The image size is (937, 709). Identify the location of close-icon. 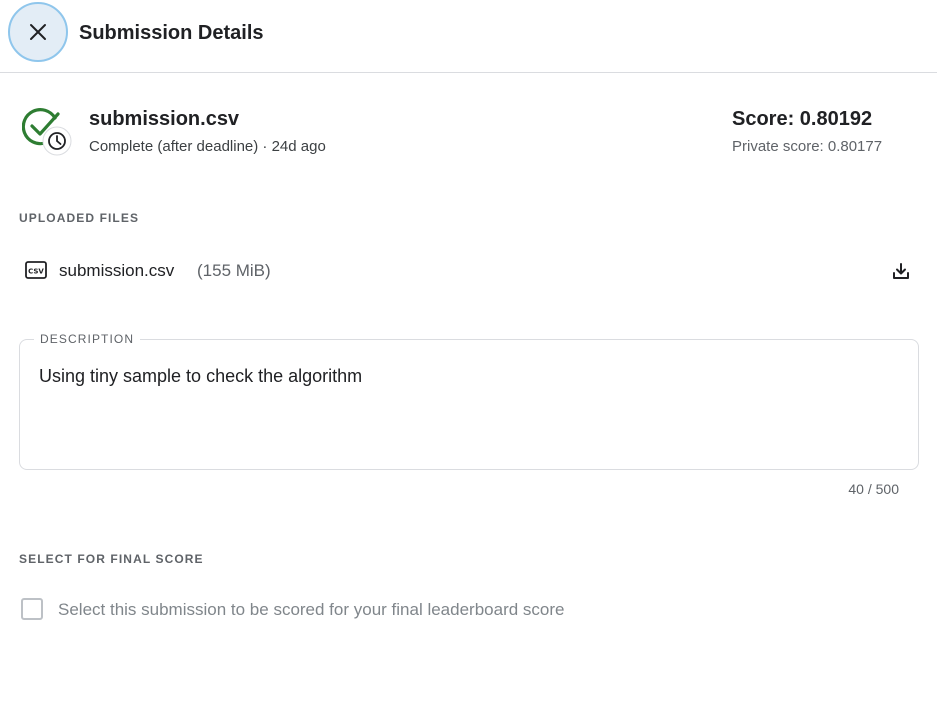
(38, 32).